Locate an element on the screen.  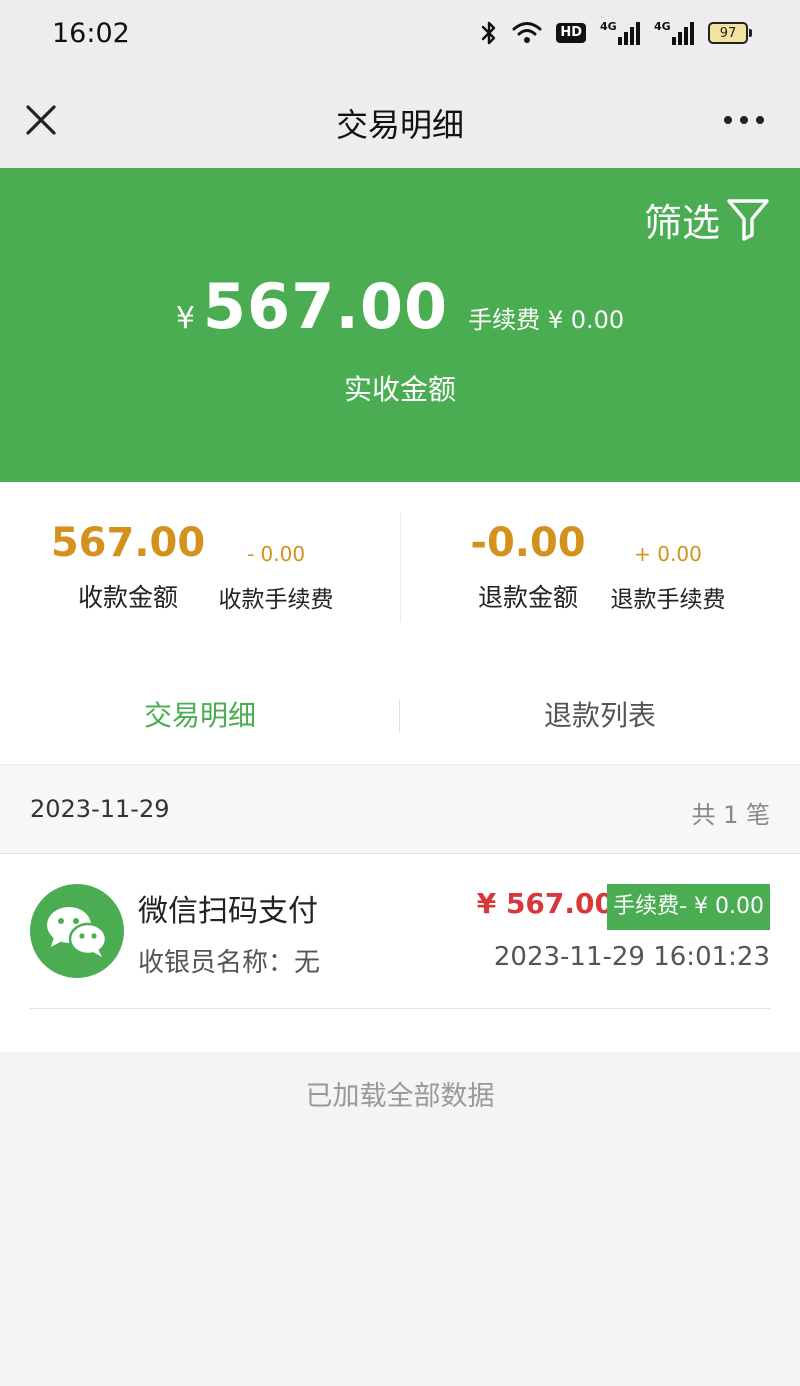
received-fee-block: - 0.00 收款手续费 is located at coordinates (276, 578).